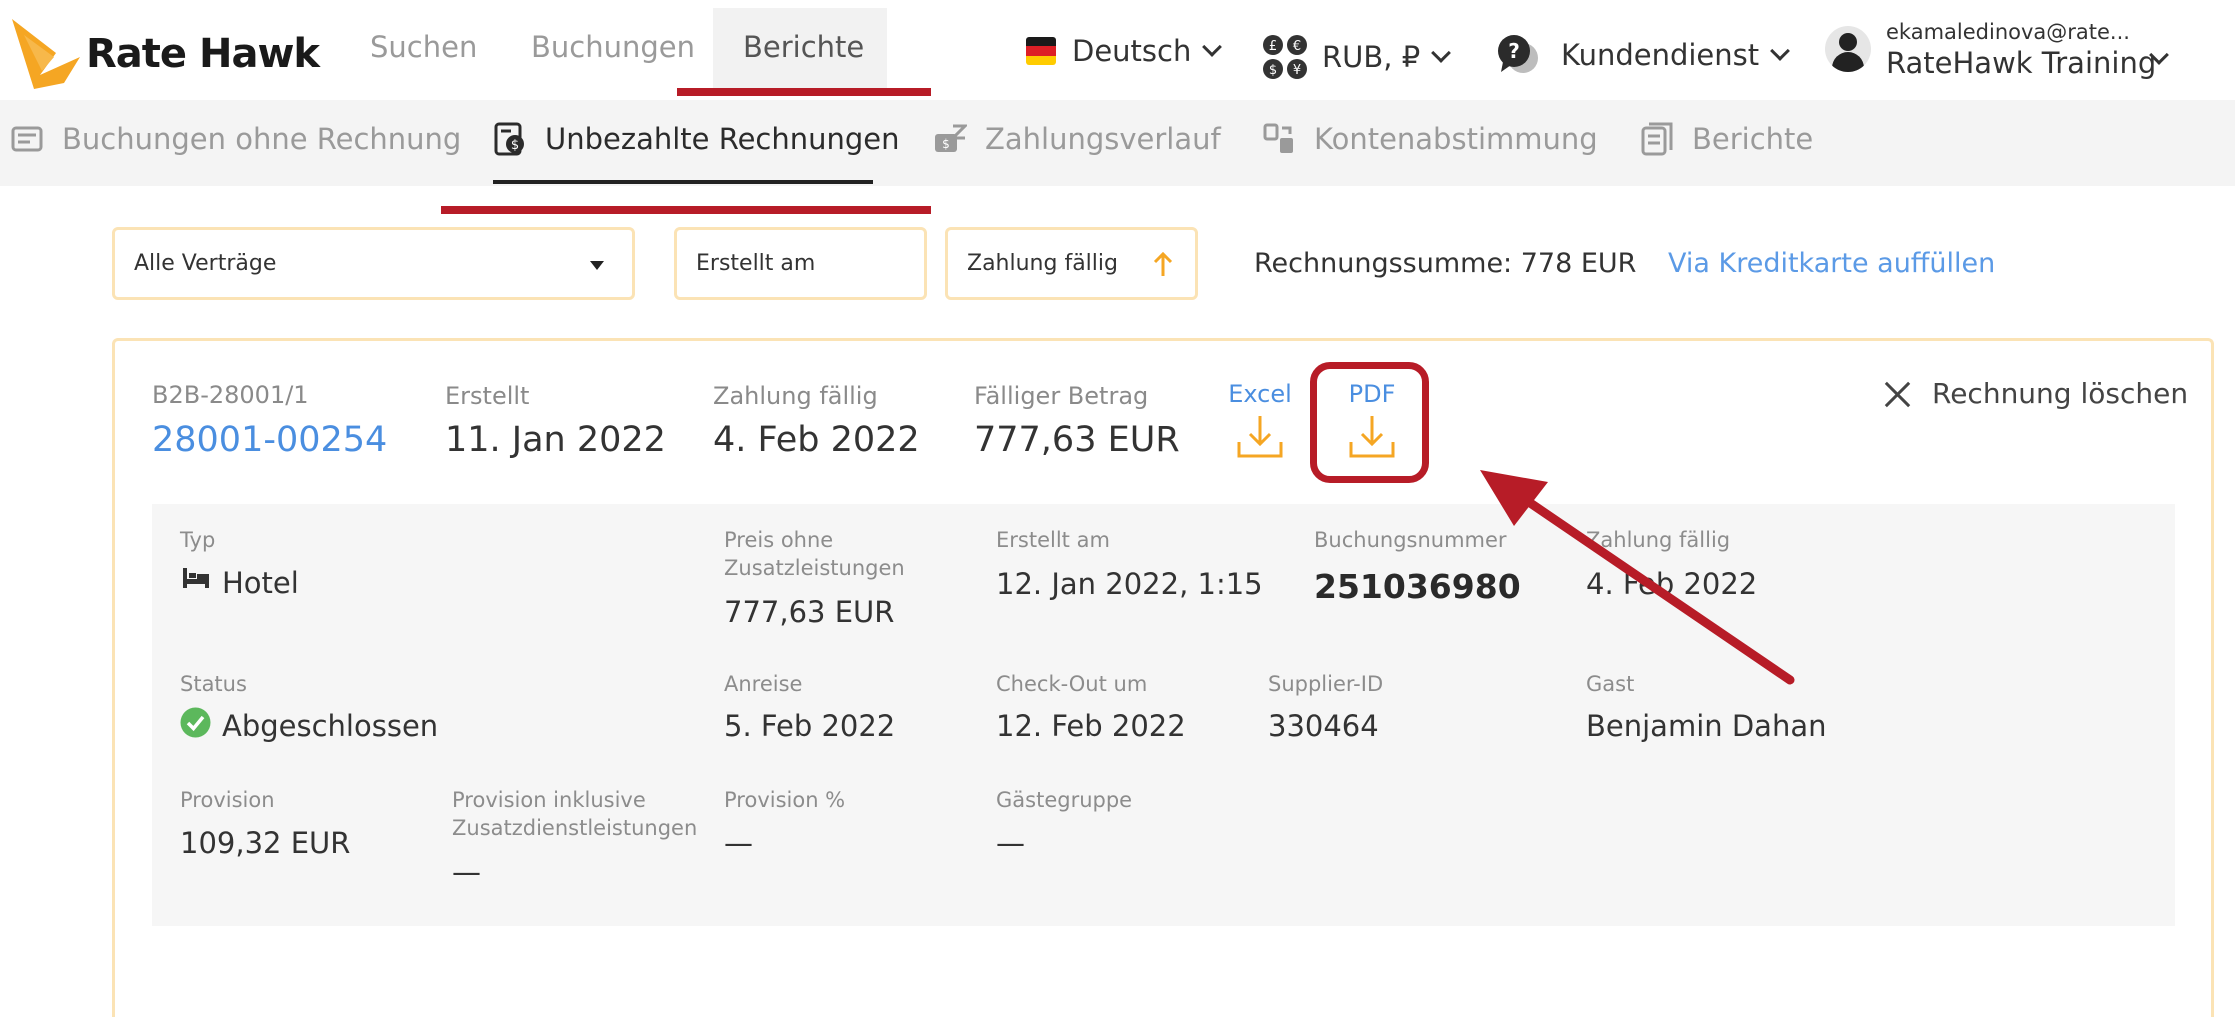 This screenshot has width=2235, height=1017. What do you see at coordinates (1010, 843) in the screenshot?
I see `guest-group-value: —` at bounding box center [1010, 843].